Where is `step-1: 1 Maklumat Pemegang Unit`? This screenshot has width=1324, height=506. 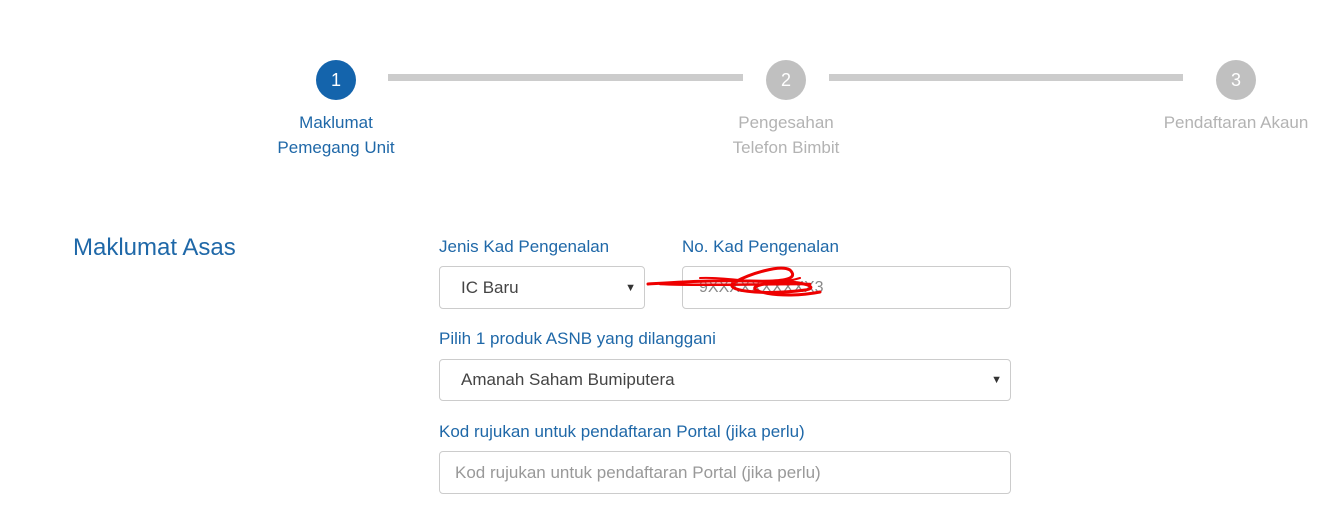
step-1: 1 Maklumat Pemegang Unit is located at coordinates (336, 110).